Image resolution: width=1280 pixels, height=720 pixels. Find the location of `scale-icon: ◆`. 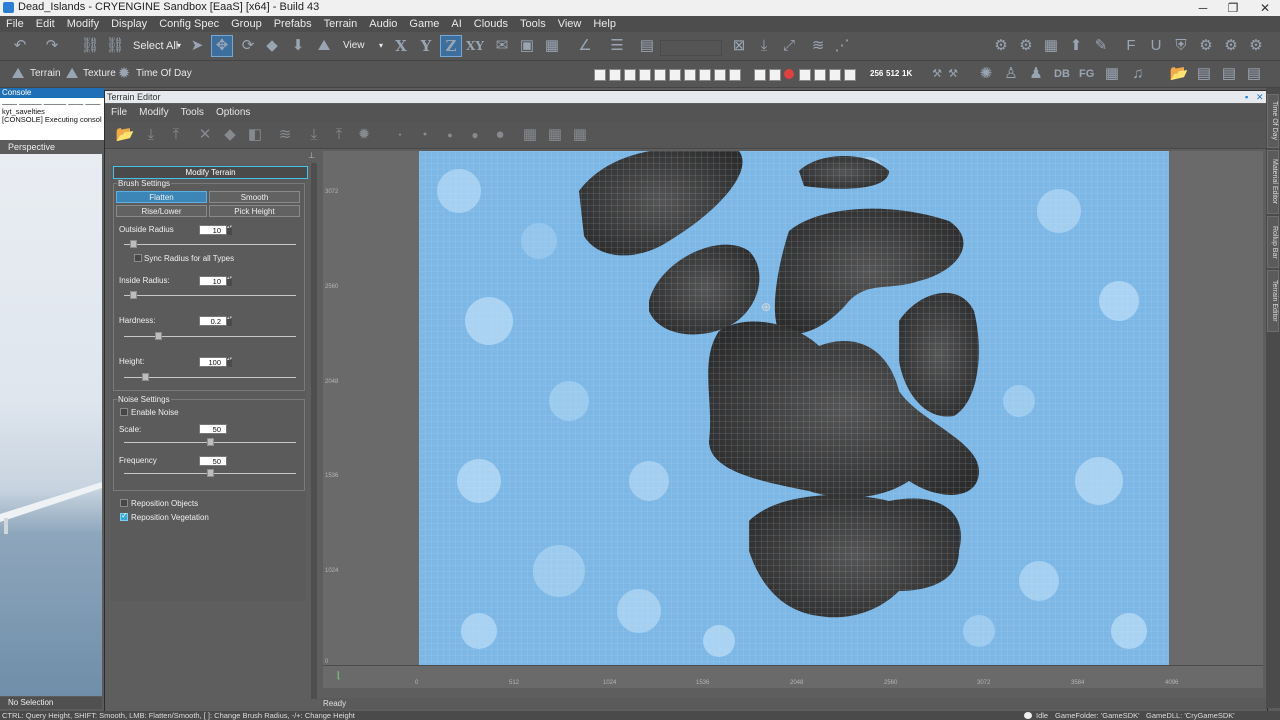

scale-icon: ◆ is located at coordinates (272, 46).